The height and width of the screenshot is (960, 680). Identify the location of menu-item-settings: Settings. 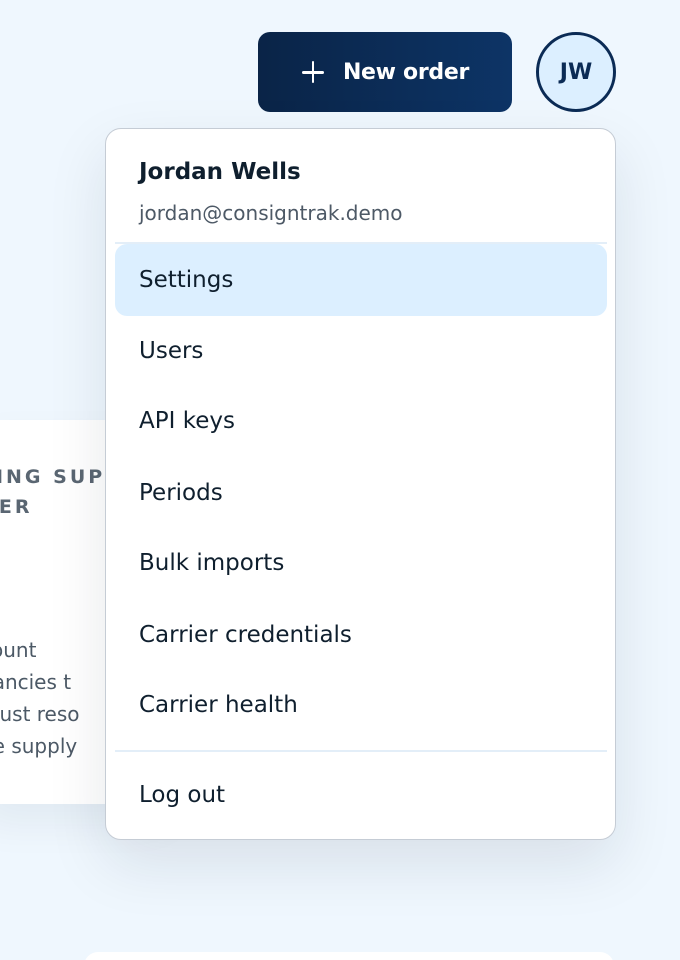
(361, 280).